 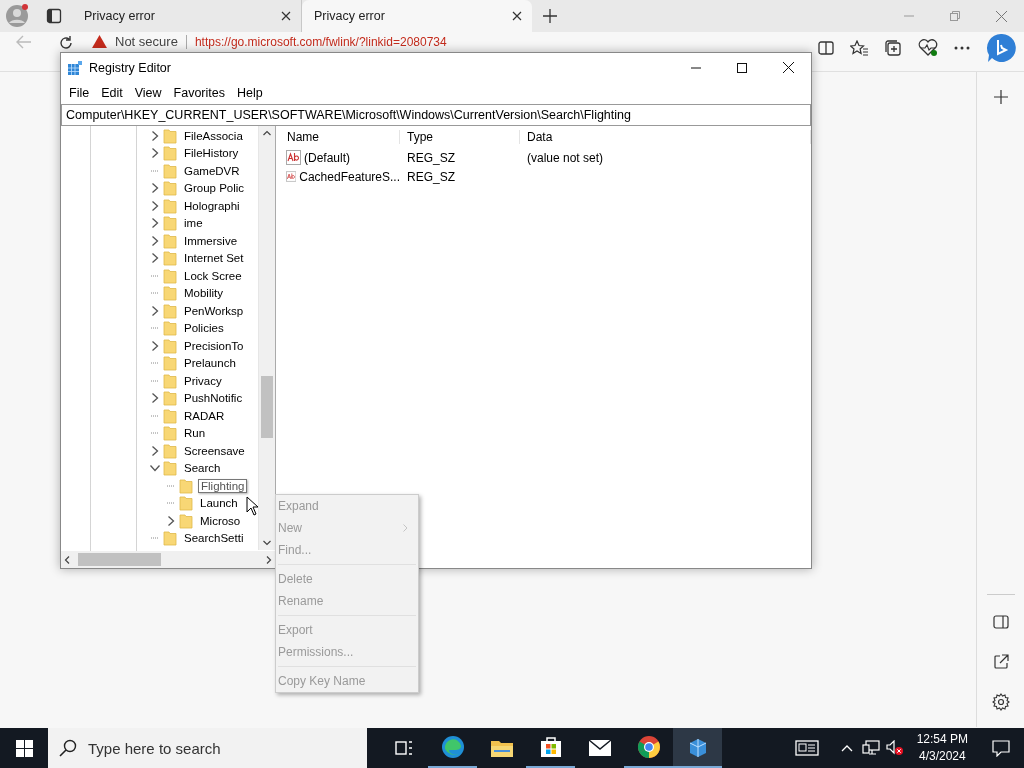 I want to click on tree-item: Immersive, so click(x=211, y=240).